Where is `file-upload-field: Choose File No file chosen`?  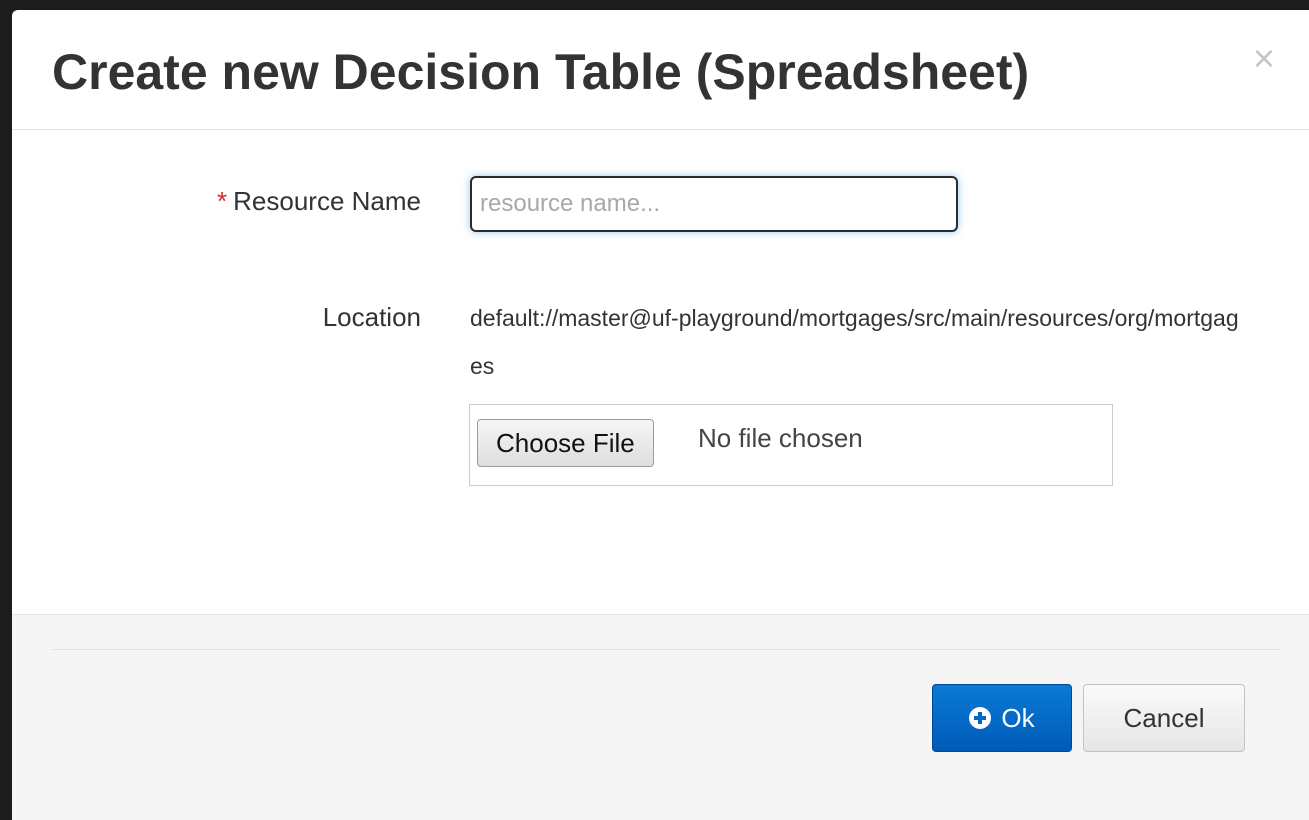 file-upload-field: Choose File No file chosen is located at coordinates (791, 445).